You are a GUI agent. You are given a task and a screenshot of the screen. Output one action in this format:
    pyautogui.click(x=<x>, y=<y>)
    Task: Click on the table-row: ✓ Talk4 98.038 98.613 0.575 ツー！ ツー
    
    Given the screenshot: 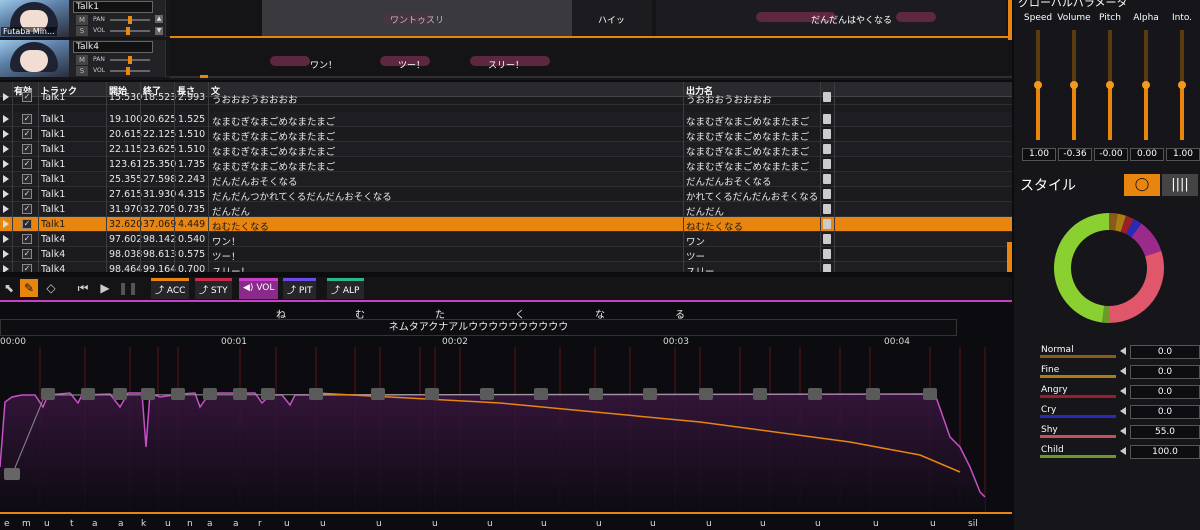 What is the action you would take?
    pyautogui.click(x=506, y=255)
    